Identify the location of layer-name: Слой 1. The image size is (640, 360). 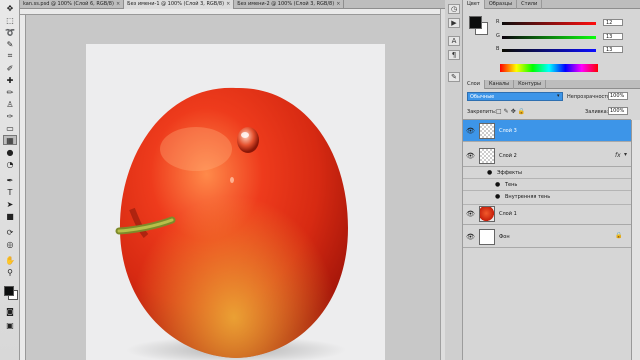
(508, 214).